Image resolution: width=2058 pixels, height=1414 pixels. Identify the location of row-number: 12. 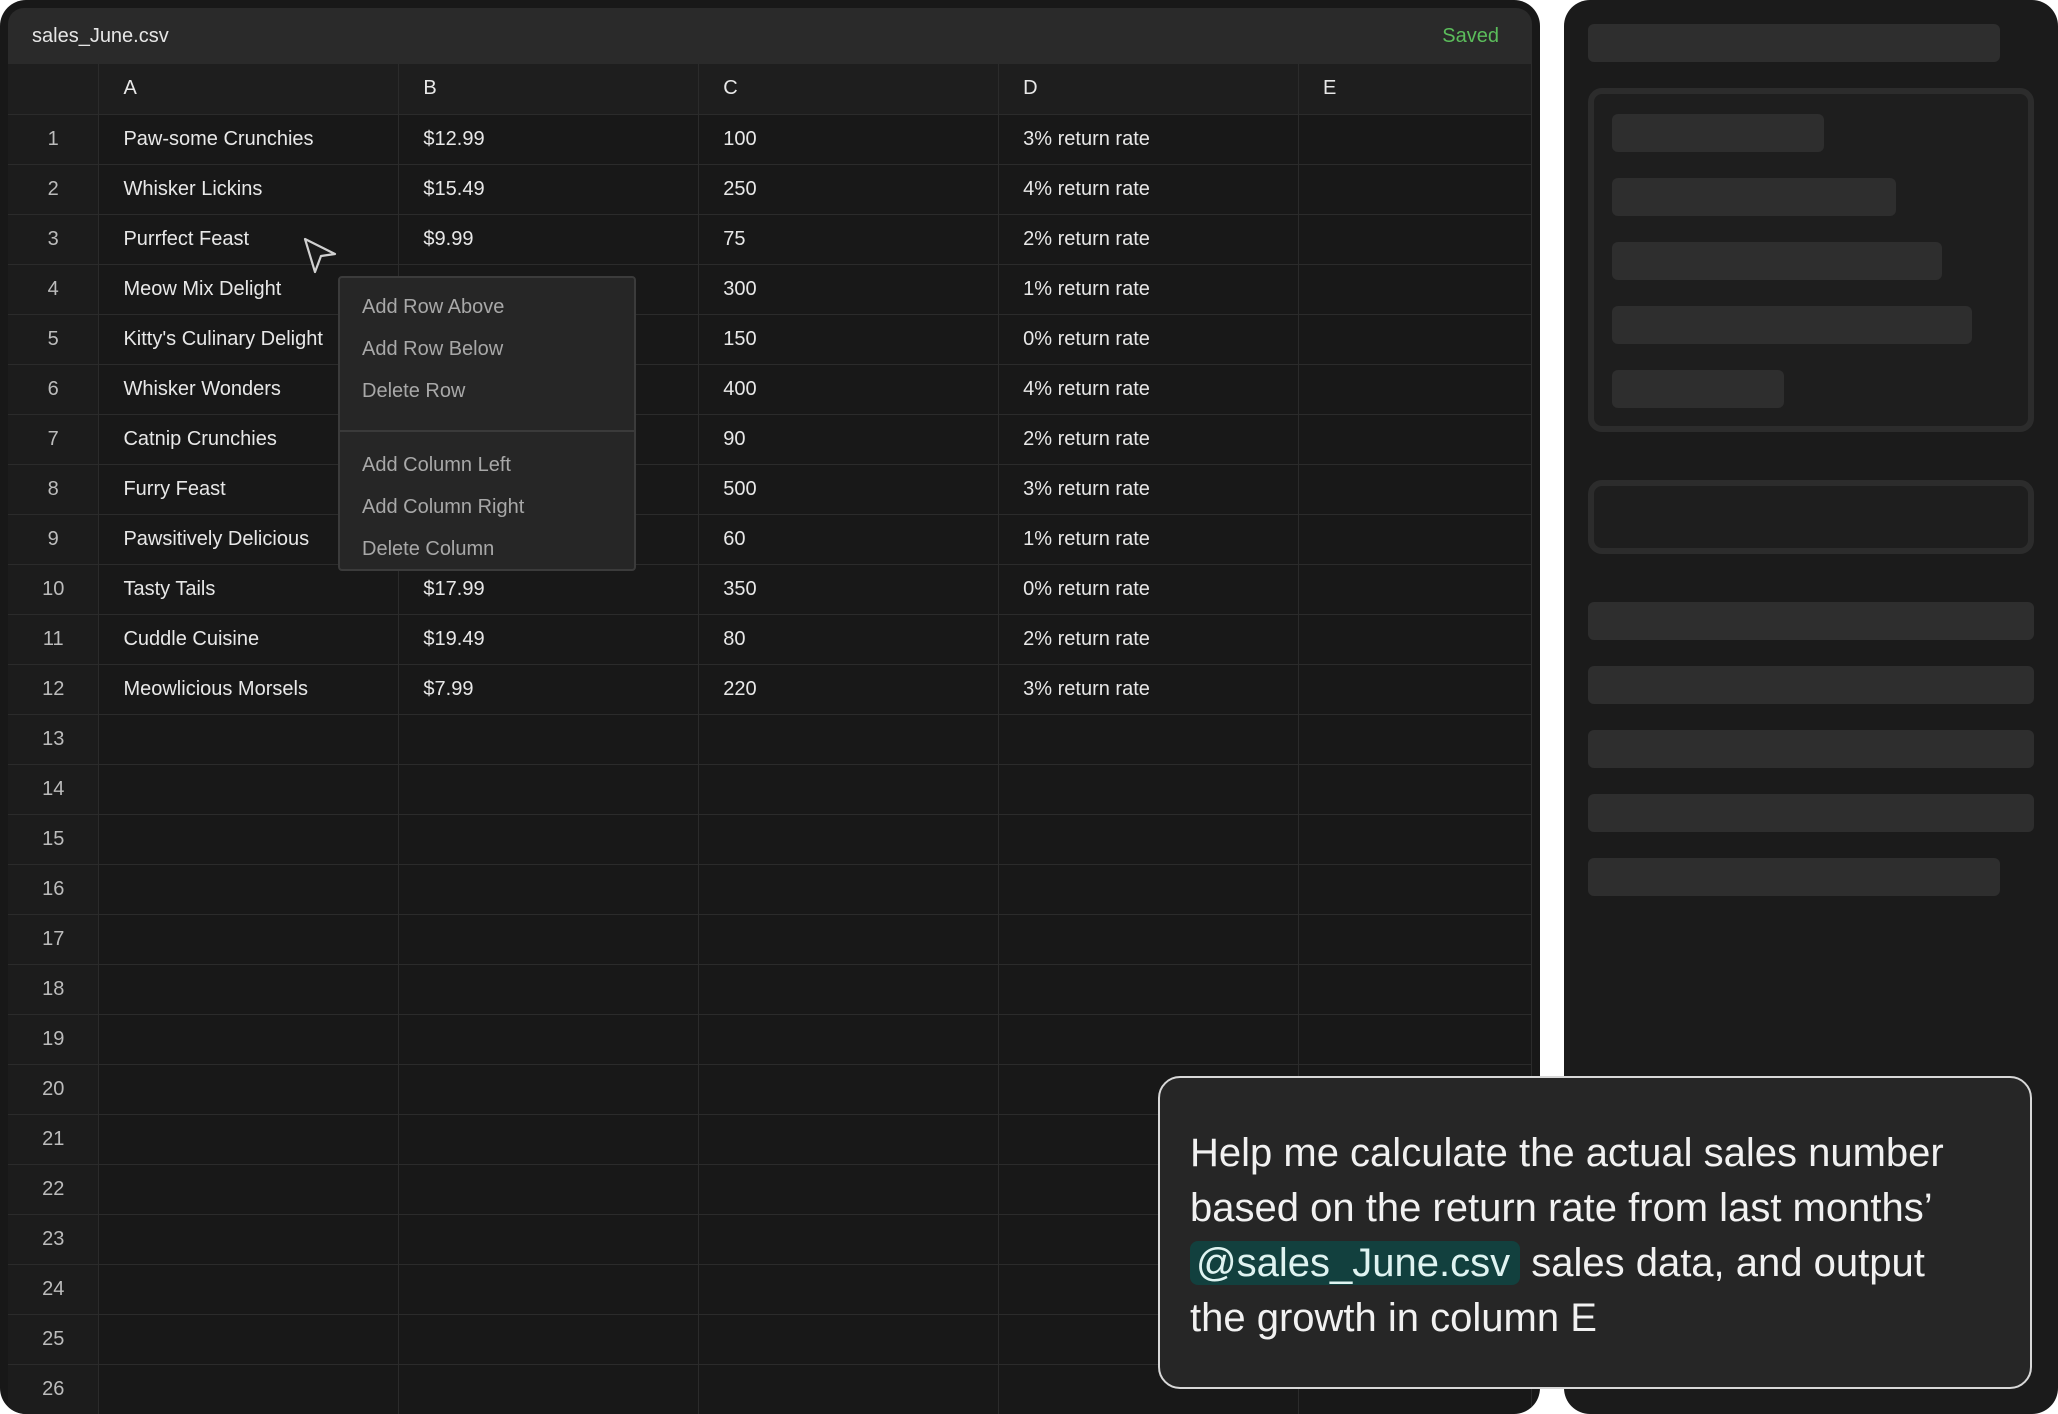
(54, 689).